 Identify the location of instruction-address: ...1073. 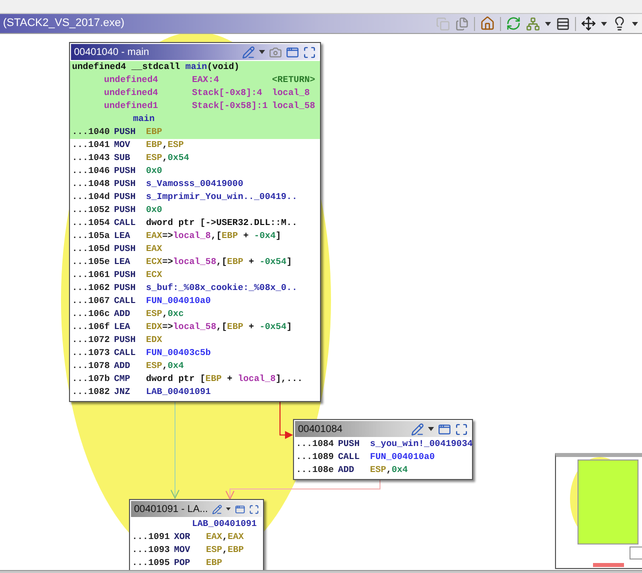
(91, 353).